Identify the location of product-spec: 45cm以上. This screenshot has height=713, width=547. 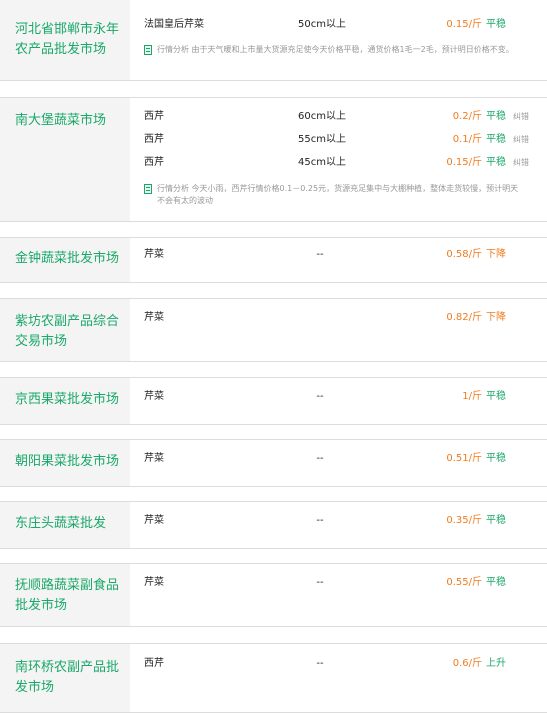
(322, 162).